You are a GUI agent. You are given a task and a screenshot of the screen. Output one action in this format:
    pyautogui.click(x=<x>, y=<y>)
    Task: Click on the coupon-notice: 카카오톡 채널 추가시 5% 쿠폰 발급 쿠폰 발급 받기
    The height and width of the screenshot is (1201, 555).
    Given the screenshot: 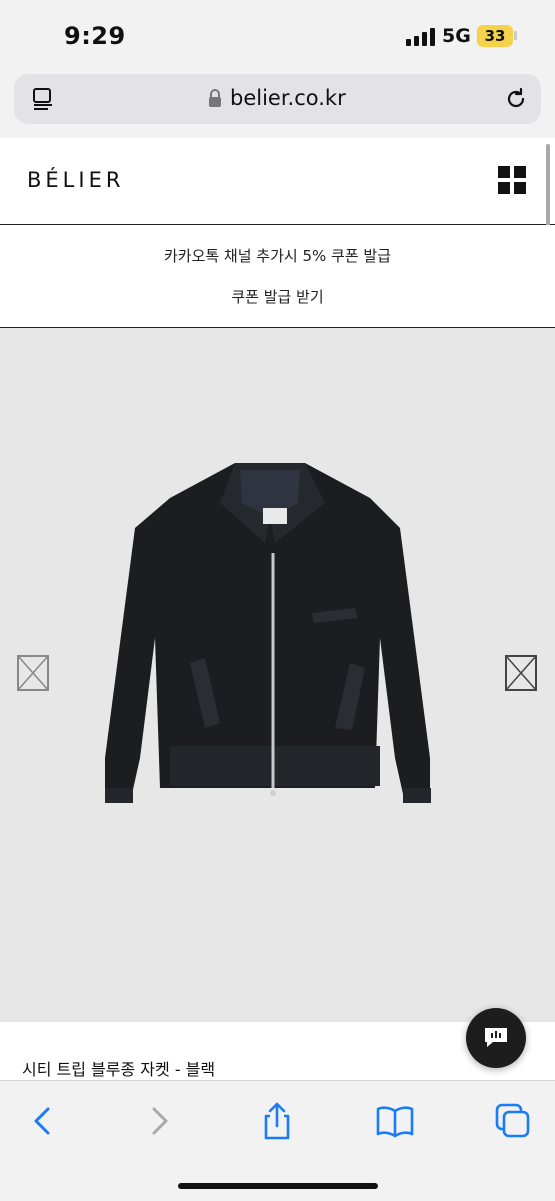 What is the action you would take?
    pyautogui.click(x=277, y=276)
    